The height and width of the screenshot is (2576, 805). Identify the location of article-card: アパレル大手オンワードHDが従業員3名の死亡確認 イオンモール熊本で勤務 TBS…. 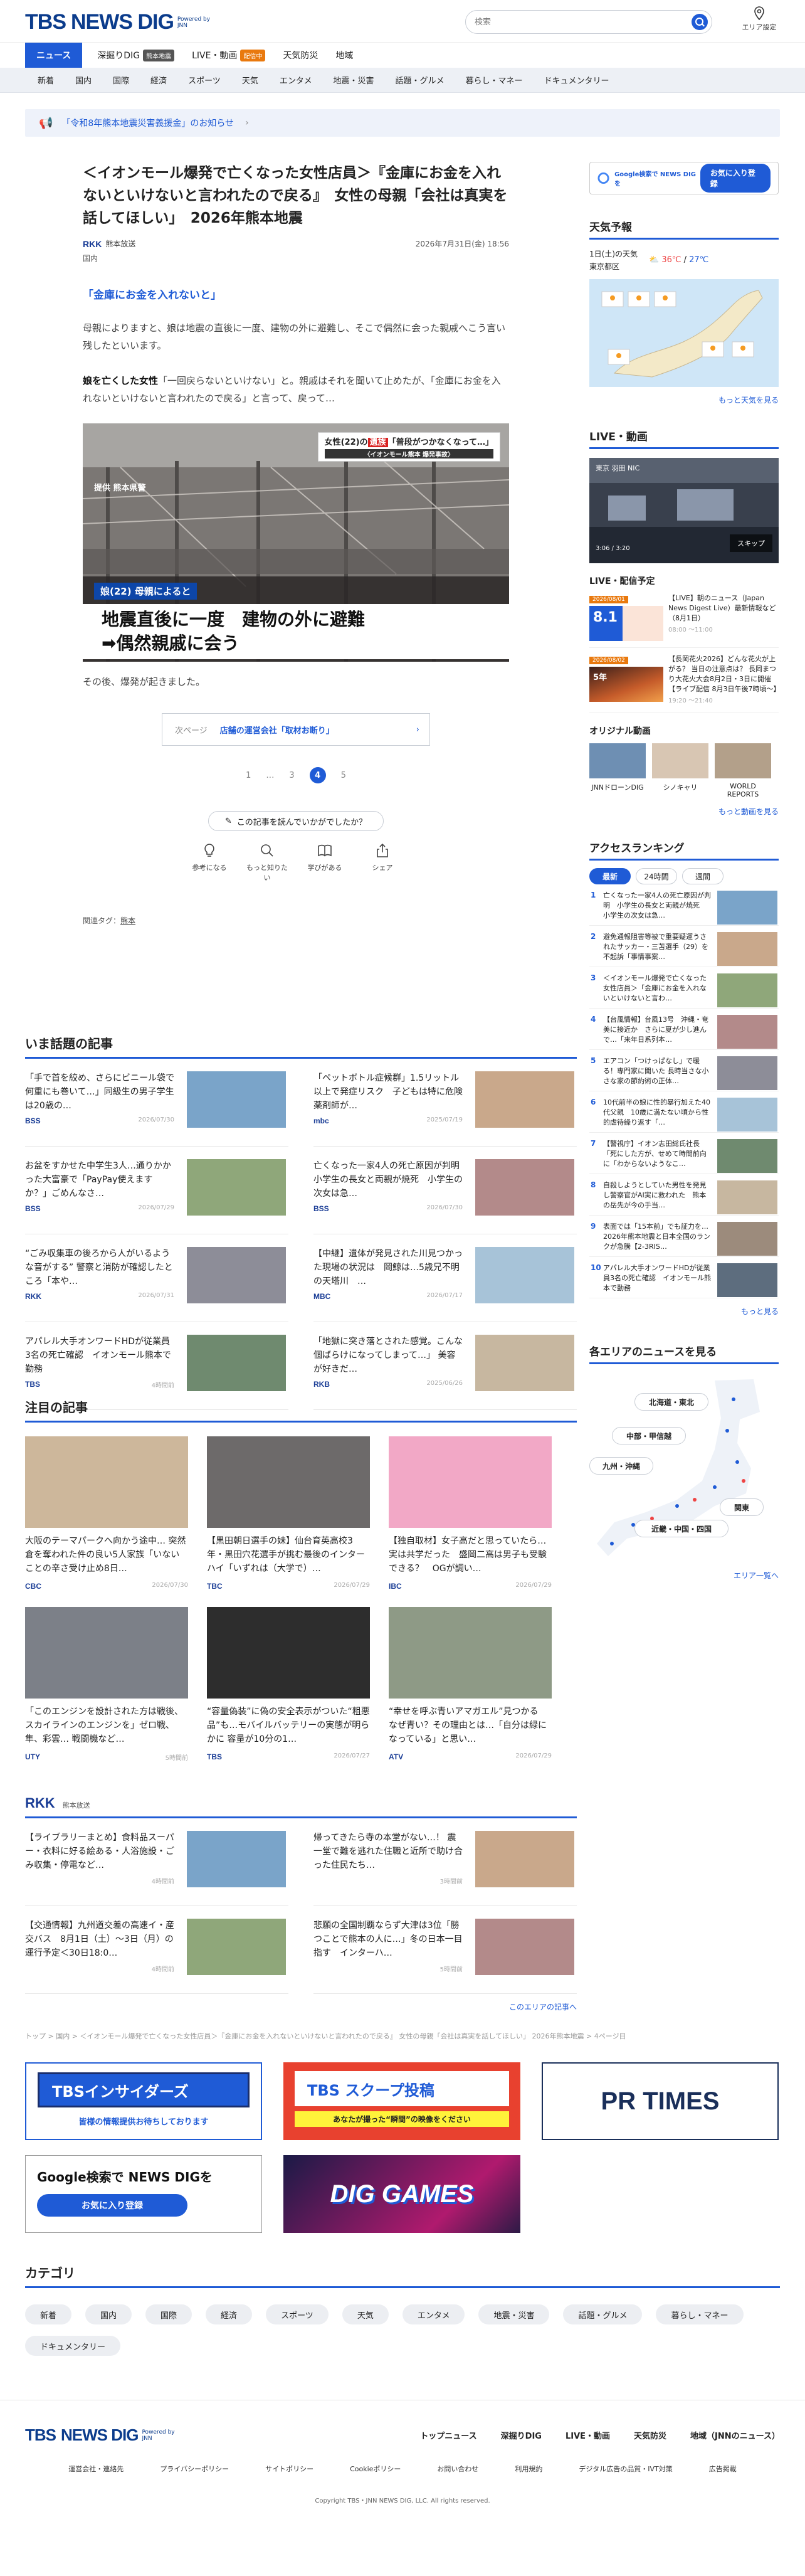
(156, 1366).